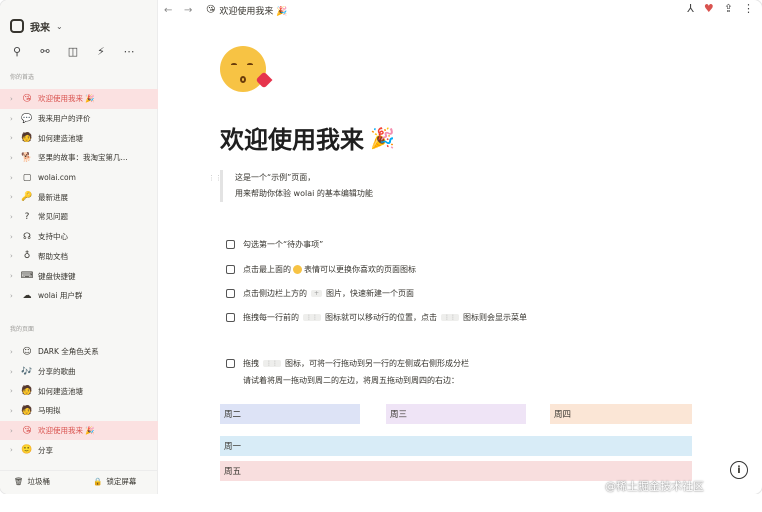  I want to click on workspace-name: 我来, so click(40, 28).